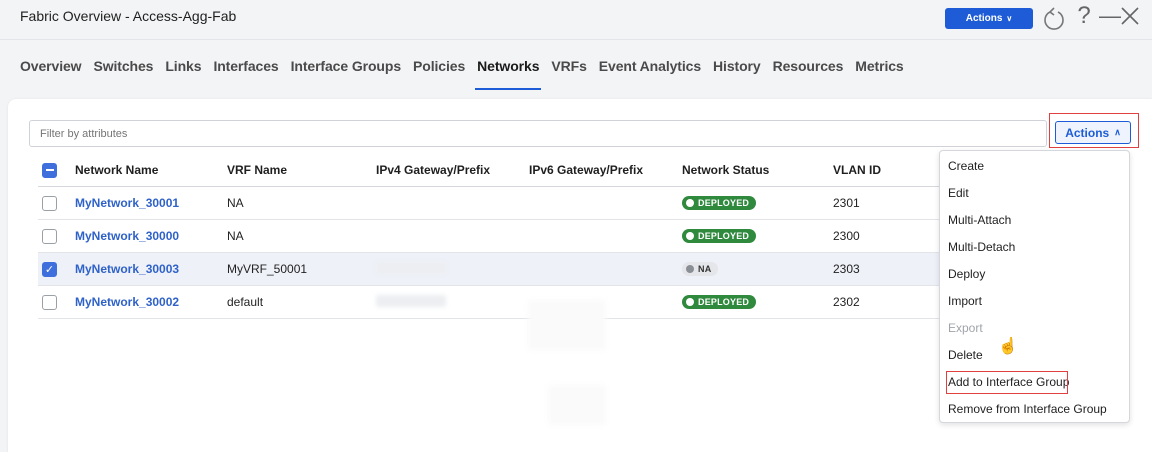 The width and height of the screenshot is (1152, 452). Describe the element at coordinates (846, 269) in the screenshot. I see `vlan-id: 2303` at that location.